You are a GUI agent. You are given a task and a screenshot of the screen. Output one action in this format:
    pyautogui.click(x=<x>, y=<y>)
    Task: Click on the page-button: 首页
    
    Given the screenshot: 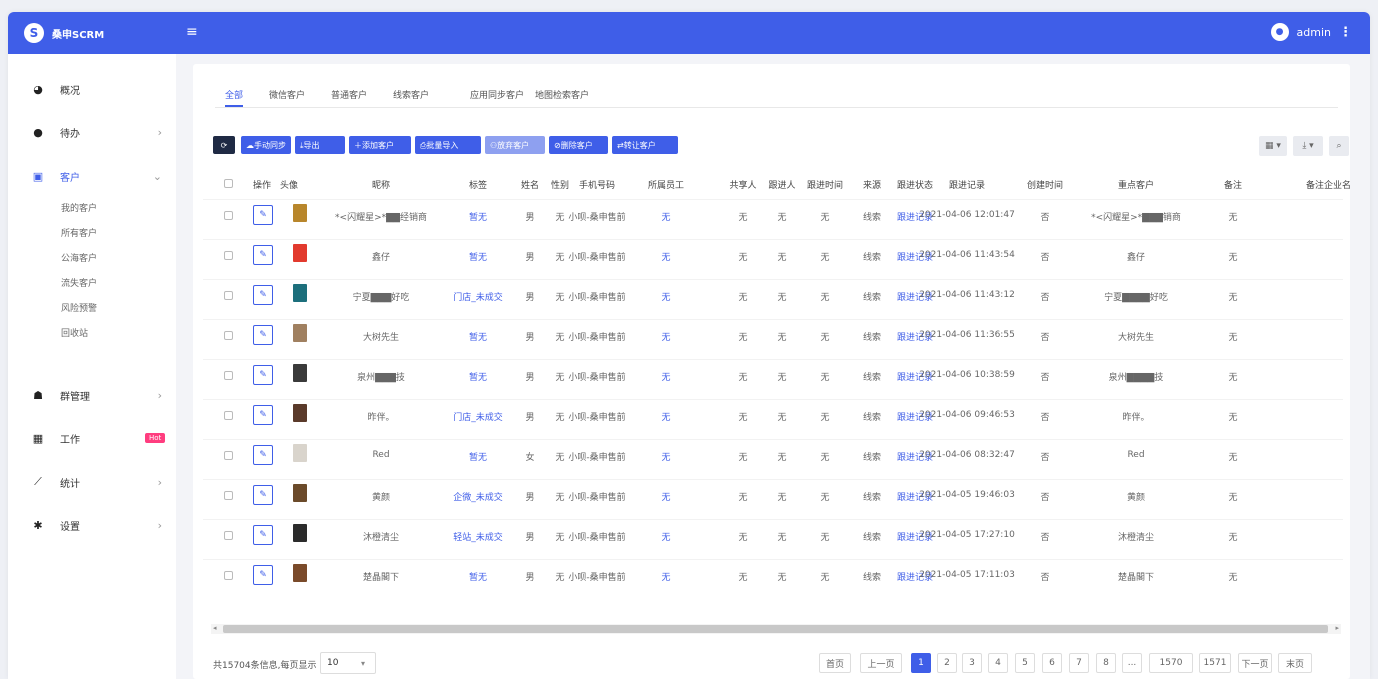 What is the action you would take?
    pyautogui.click(x=835, y=663)
    